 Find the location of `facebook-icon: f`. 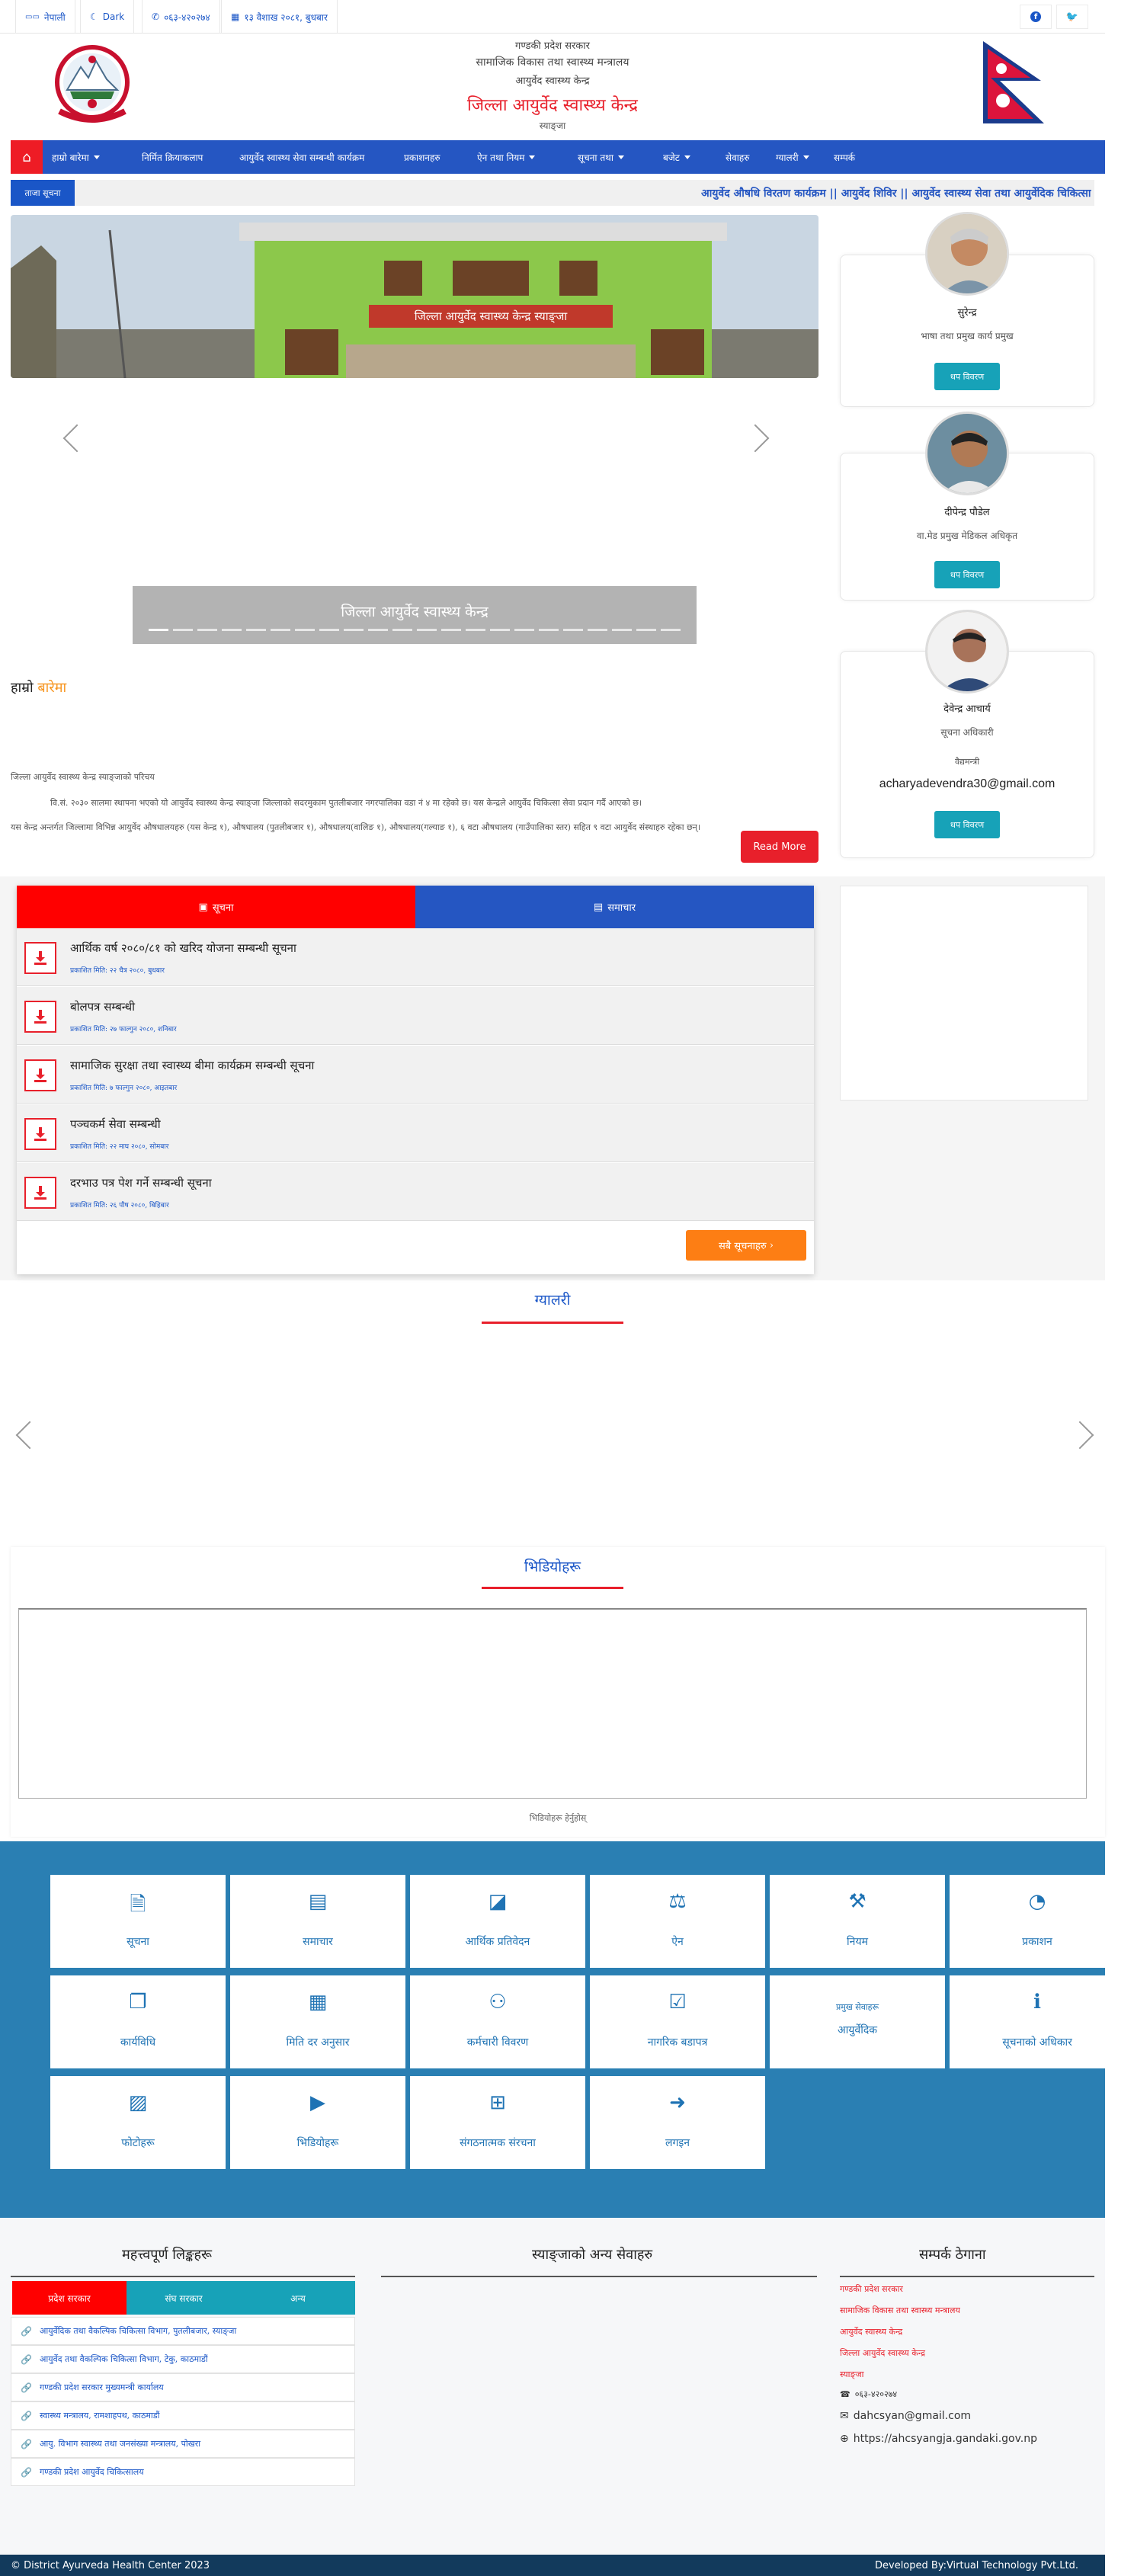

facebook-icon: f is located at coordinates (1035, 16).